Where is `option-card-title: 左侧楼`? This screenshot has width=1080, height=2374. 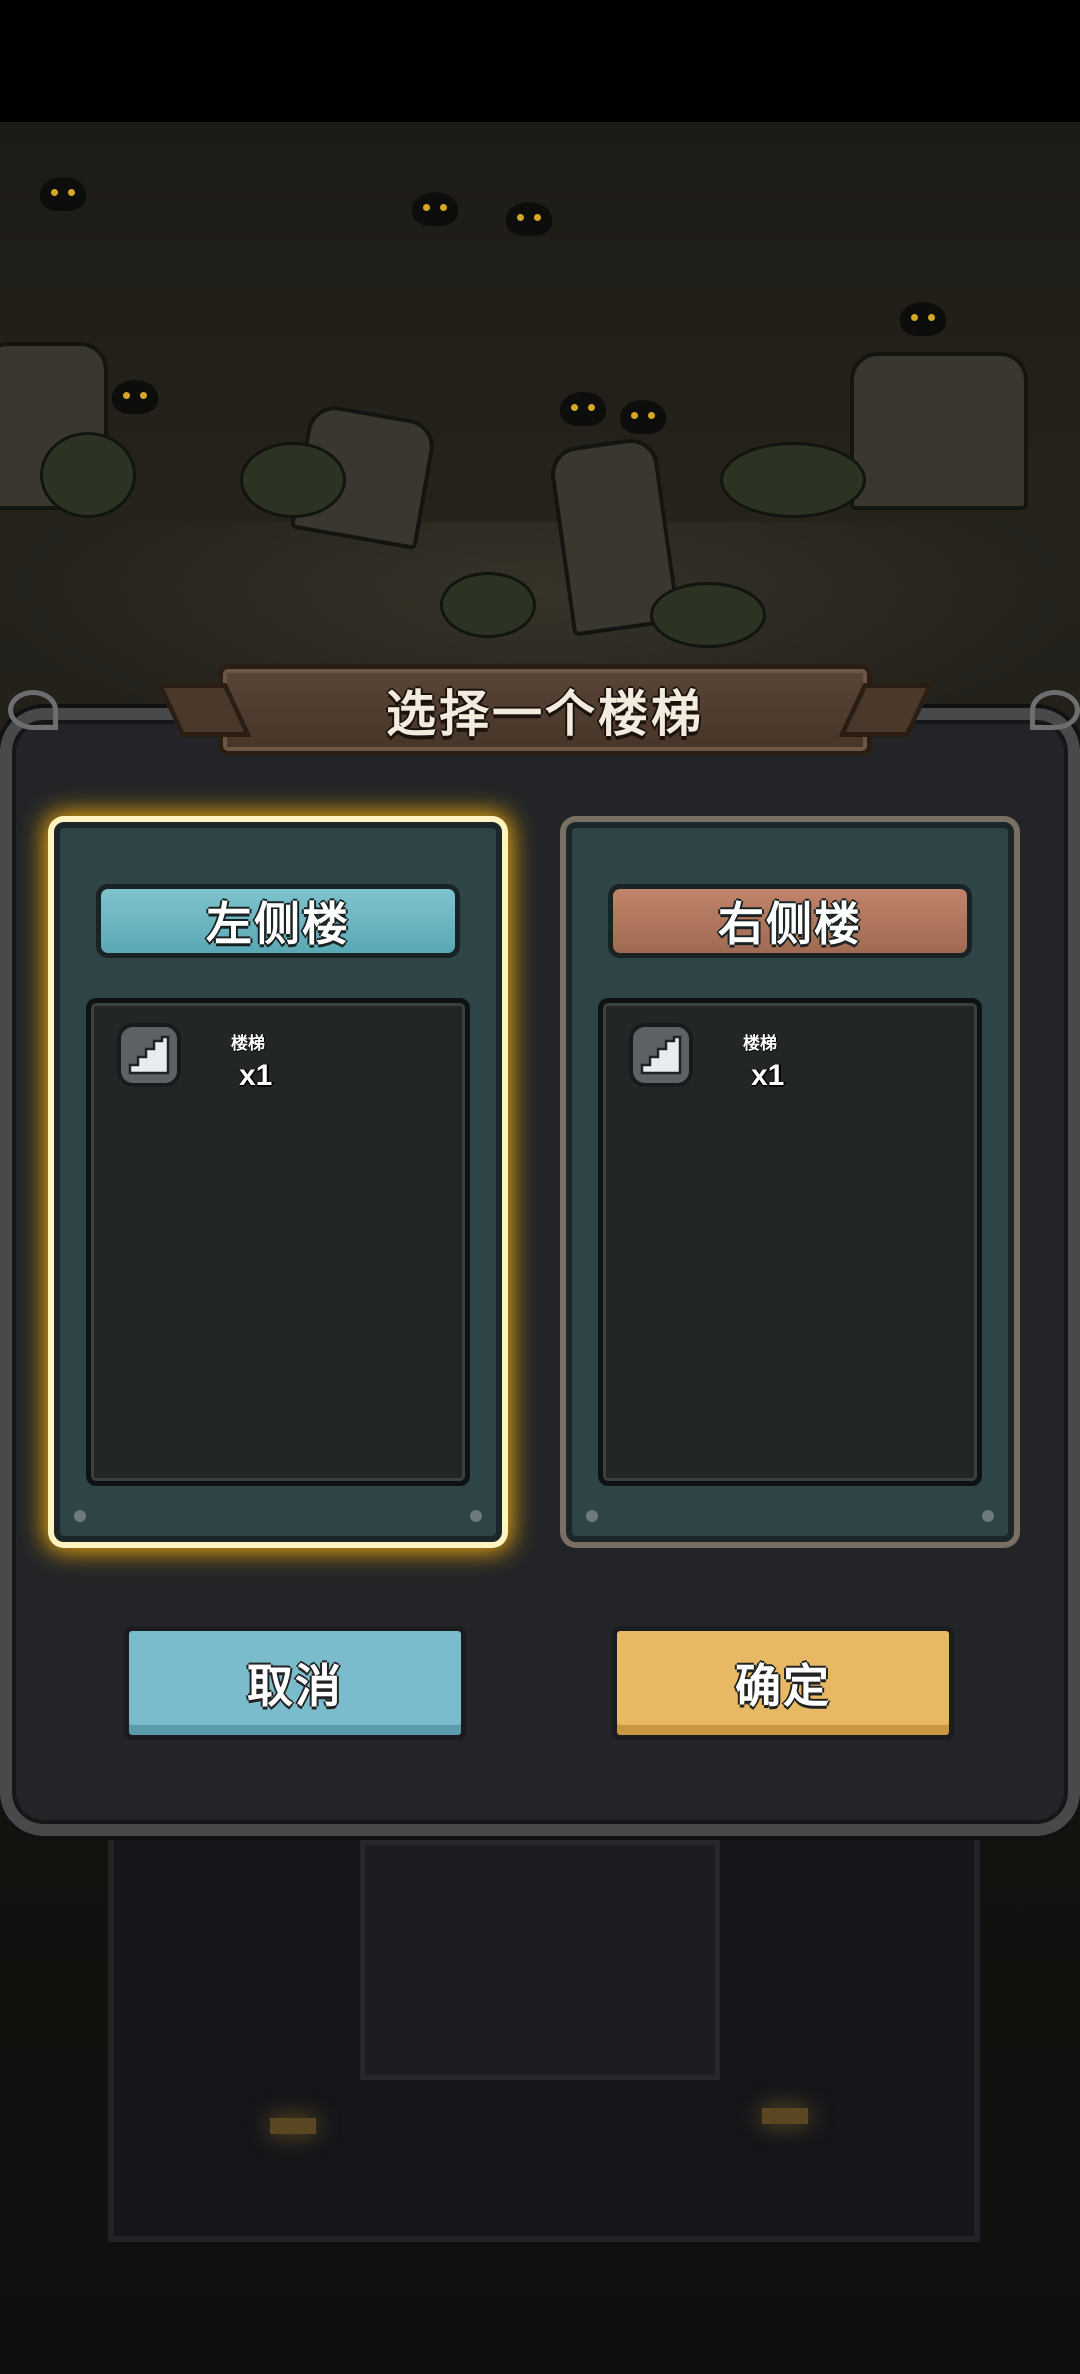
option-card-title: 左侧楼 is located at coordinates (278, 924).